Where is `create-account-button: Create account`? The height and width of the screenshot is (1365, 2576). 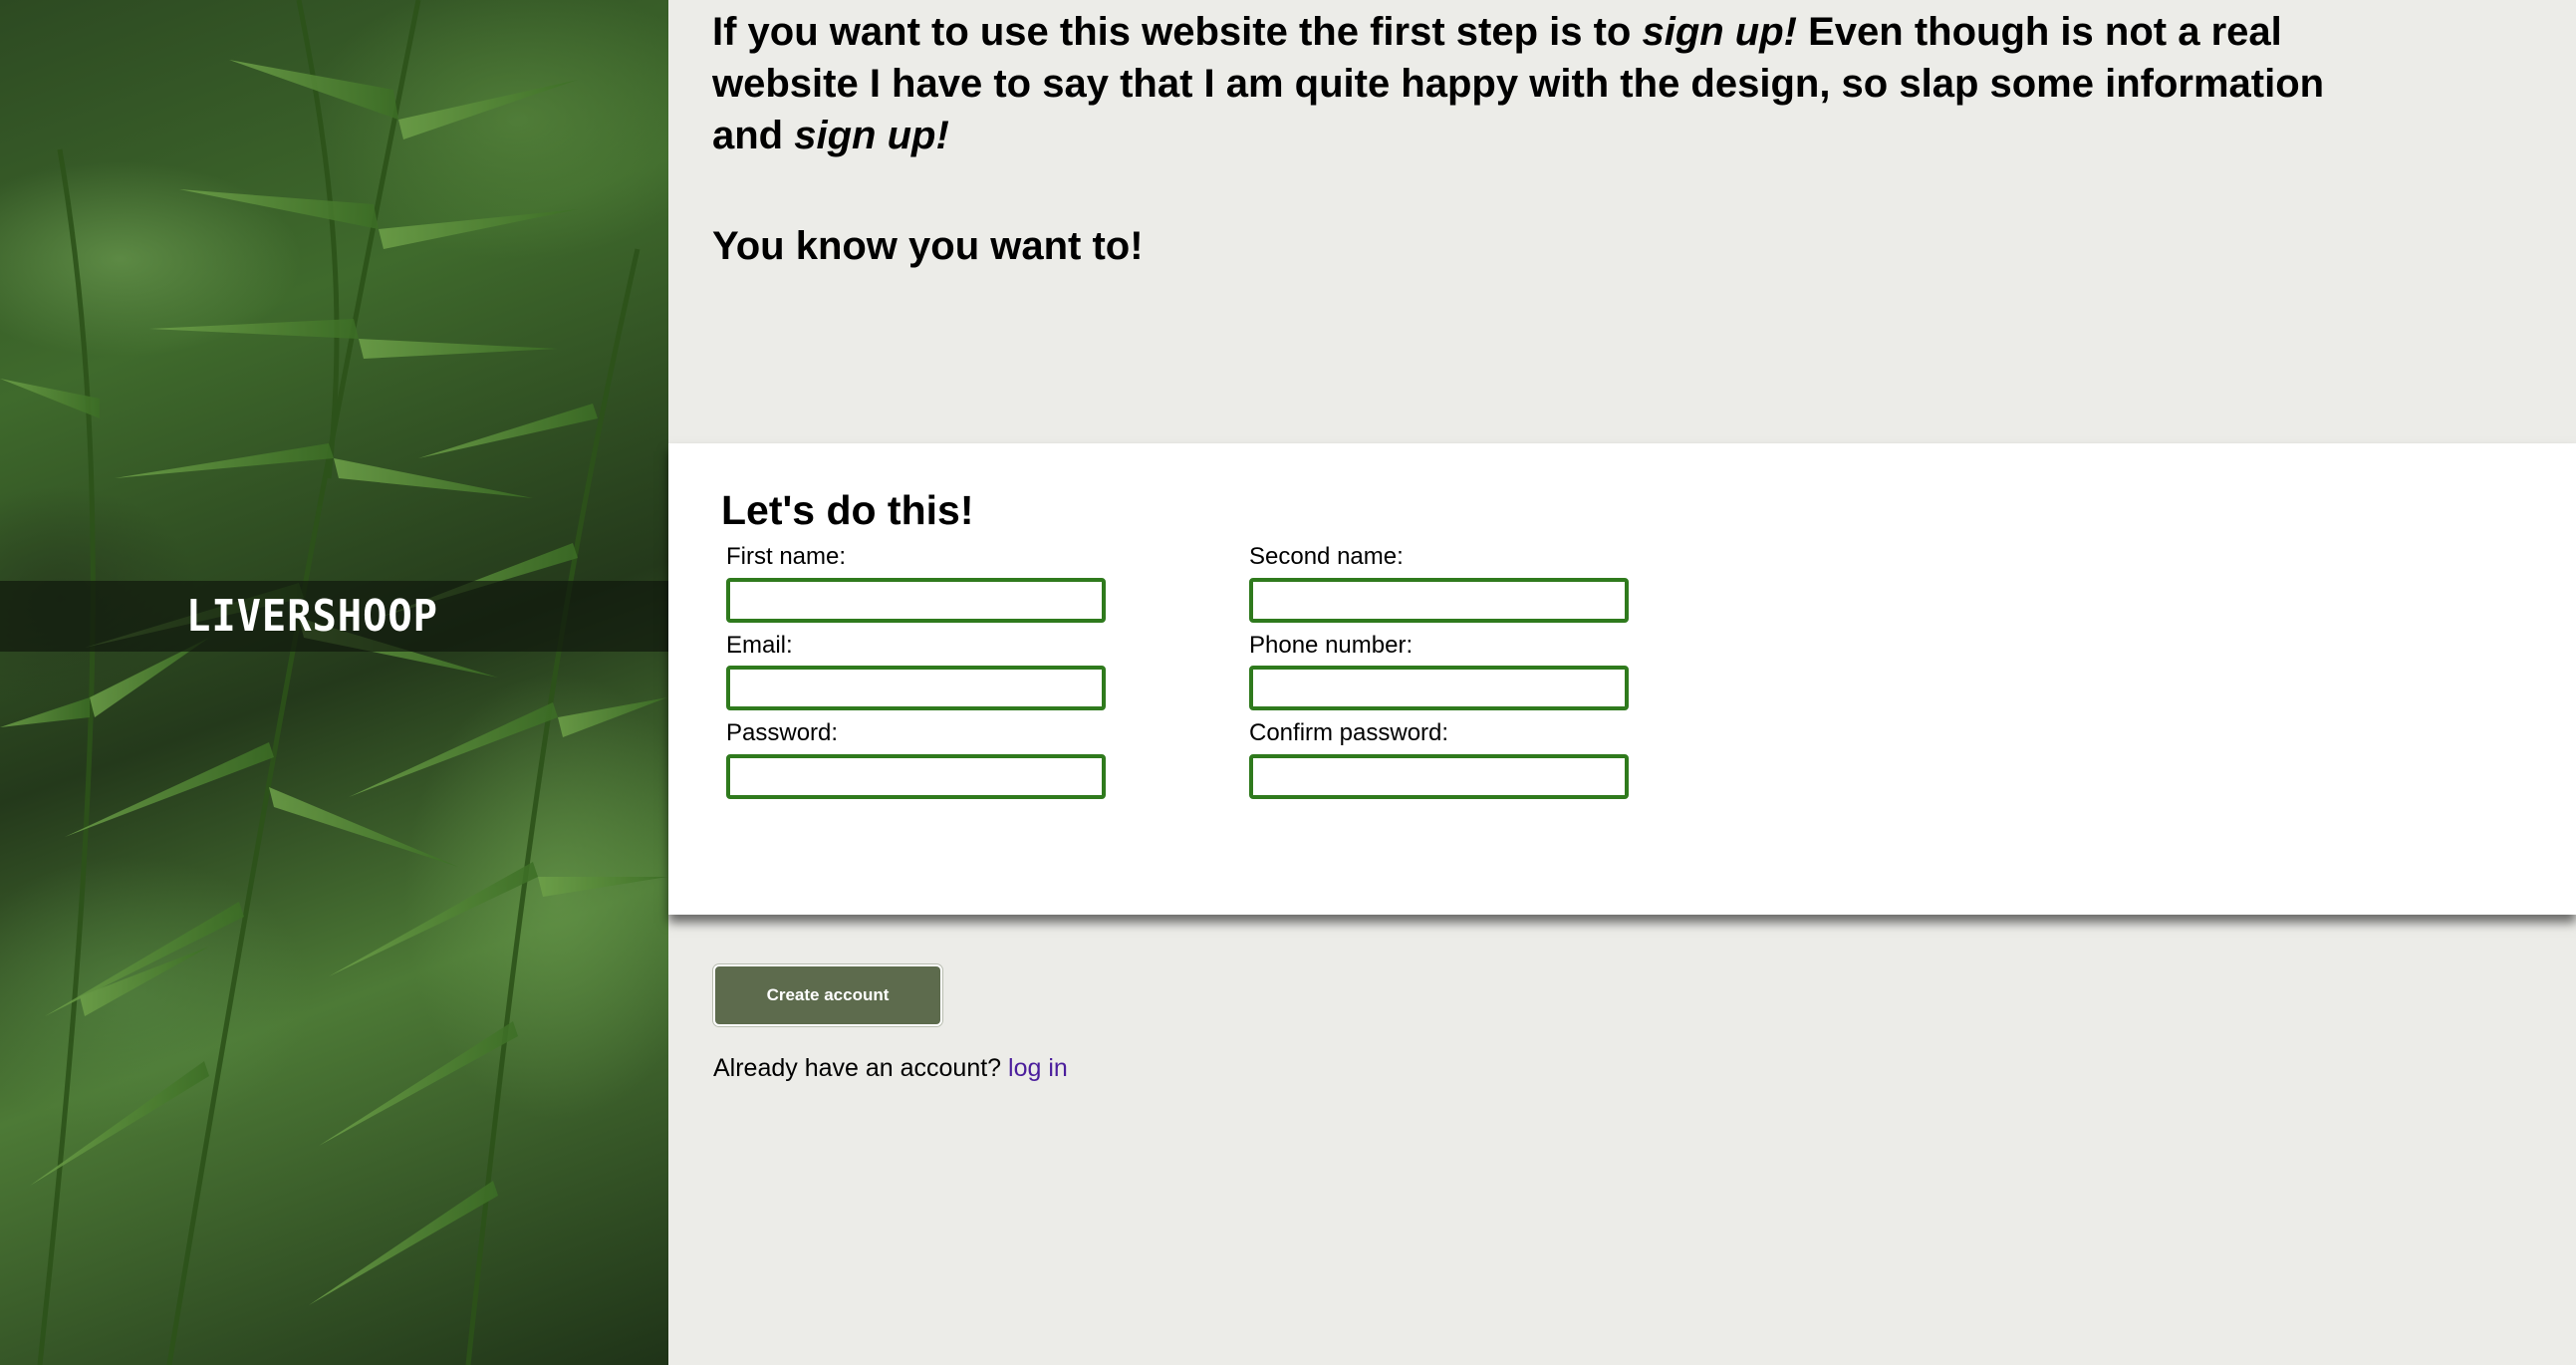
create-account-button: Create account is located at coordinates (827, 995).